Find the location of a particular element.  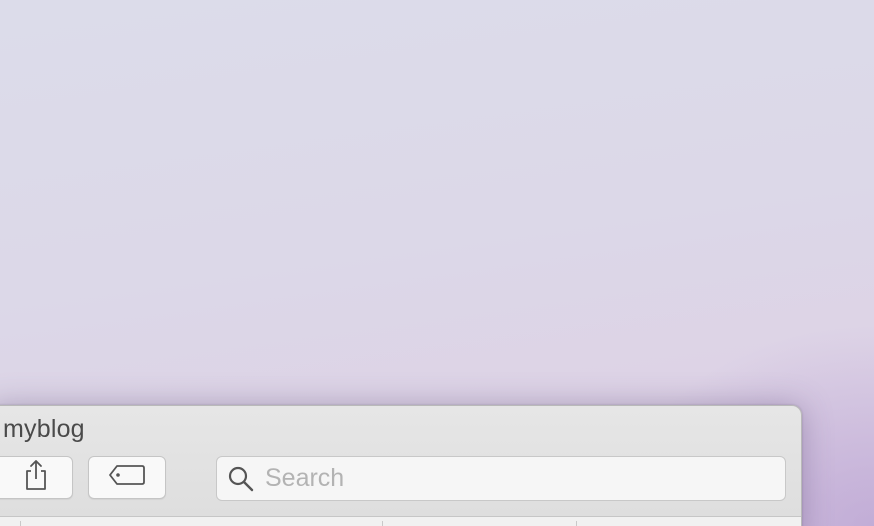

tag-icon is located at coordinates (127, 477).